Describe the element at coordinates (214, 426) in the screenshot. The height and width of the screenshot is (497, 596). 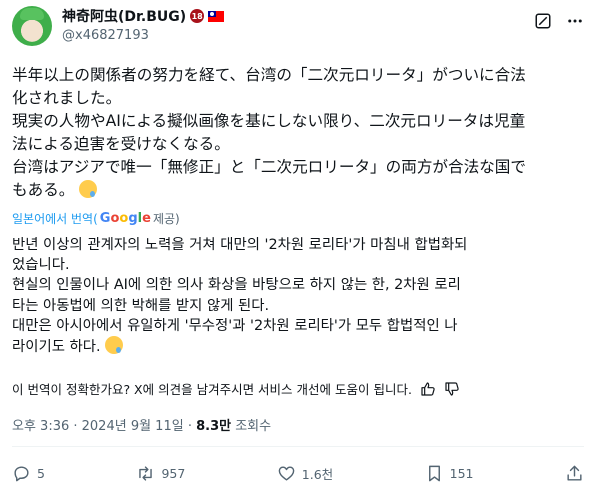
I see `view-count: 8.3만` at that location.